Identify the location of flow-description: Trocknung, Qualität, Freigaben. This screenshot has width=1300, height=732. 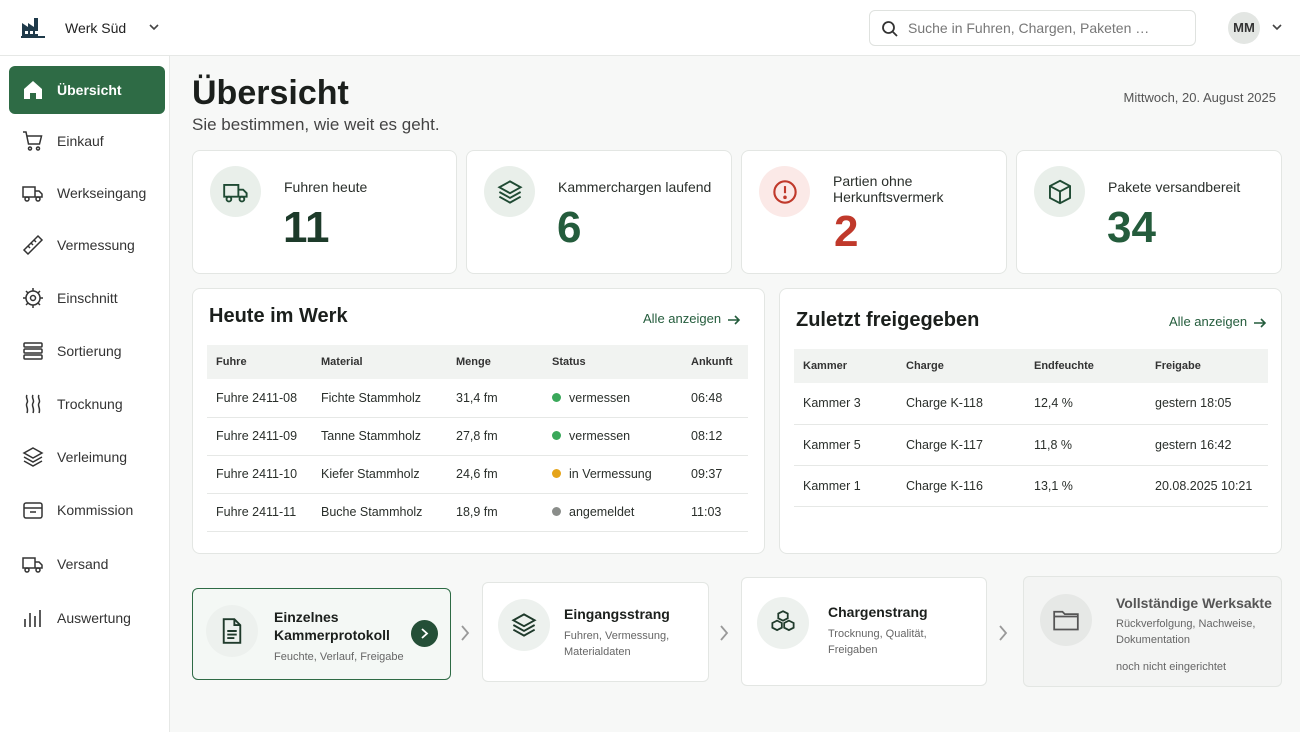
(877, 642).